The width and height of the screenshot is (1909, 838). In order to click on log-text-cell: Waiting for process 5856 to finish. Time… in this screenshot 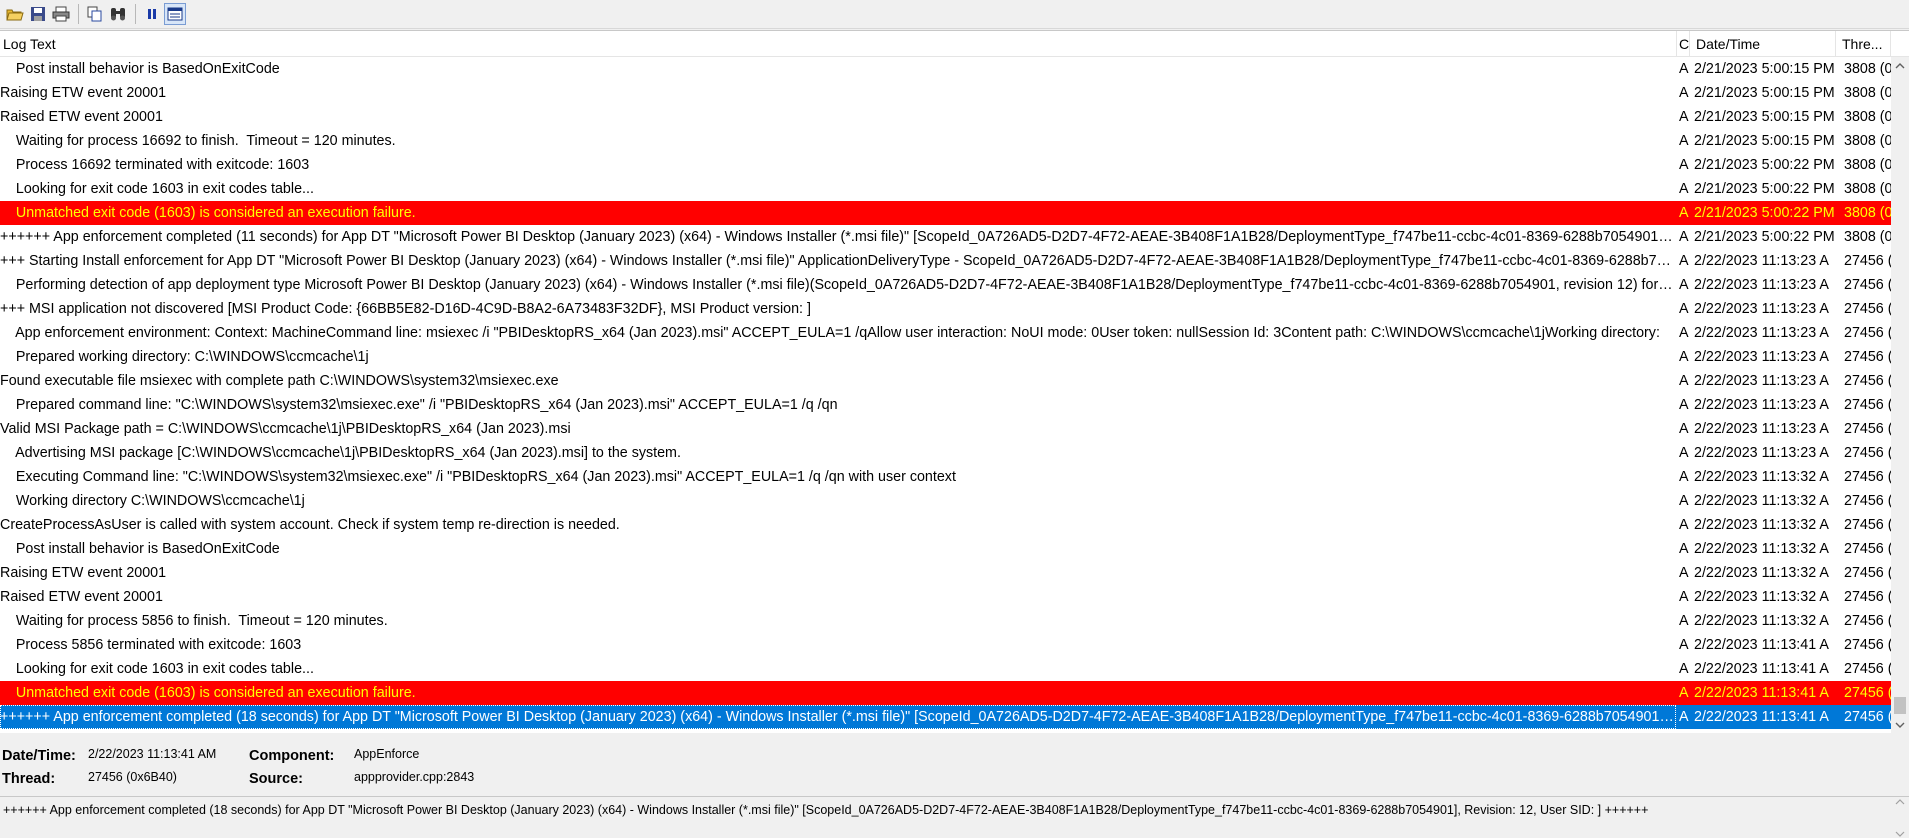, I will do `click(194, 621)`.